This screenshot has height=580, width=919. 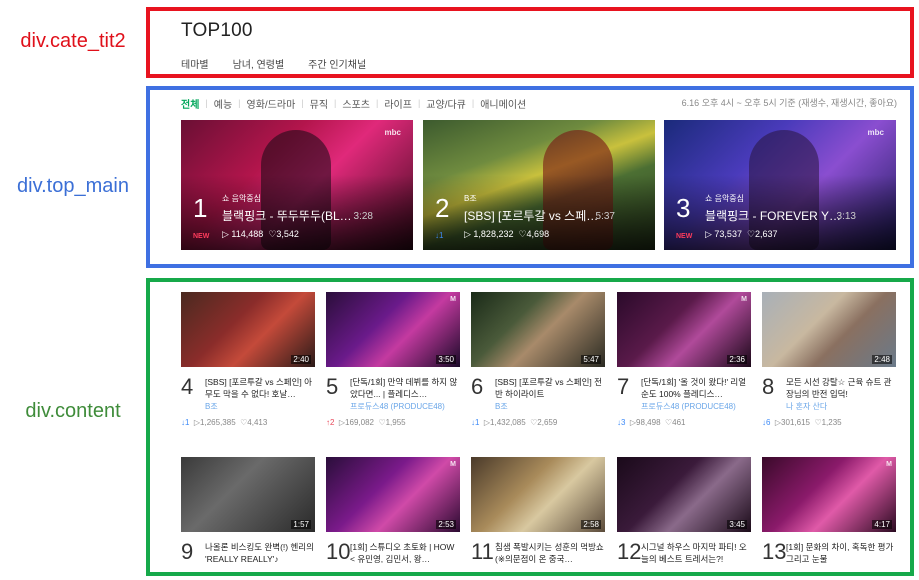 I want to click on video-stats: ↓6 ▷301,615 ♡1,235, so click(x=802, y=422).